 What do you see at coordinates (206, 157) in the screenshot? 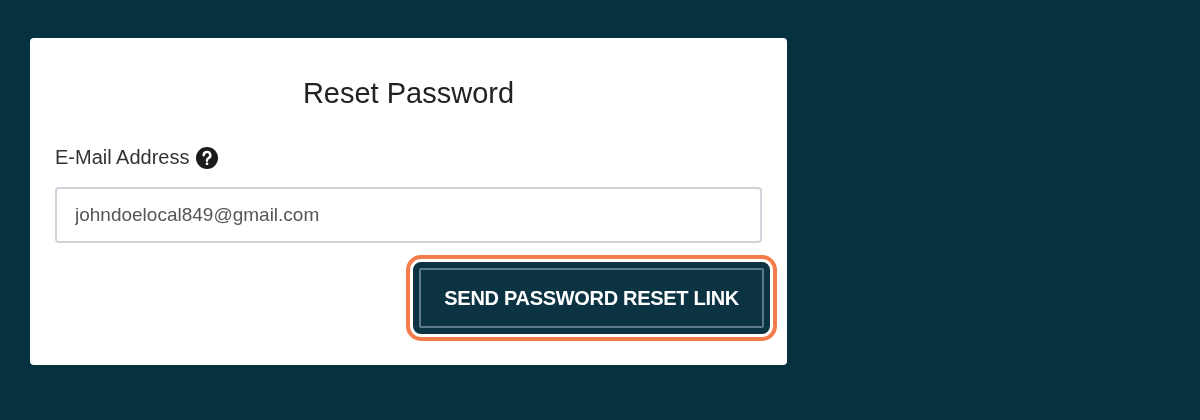
I see `help-icon` at bounding box center [206, 157].